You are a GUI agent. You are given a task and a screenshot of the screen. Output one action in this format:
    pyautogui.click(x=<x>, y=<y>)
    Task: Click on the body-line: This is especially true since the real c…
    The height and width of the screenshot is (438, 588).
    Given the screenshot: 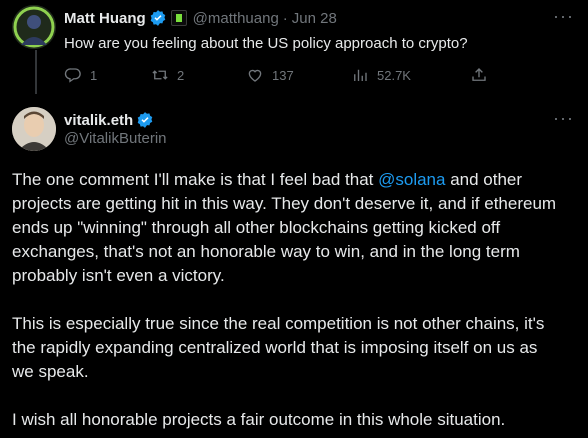 What is the action you would take?
    pyautogui.click(x=278, y=323)
    